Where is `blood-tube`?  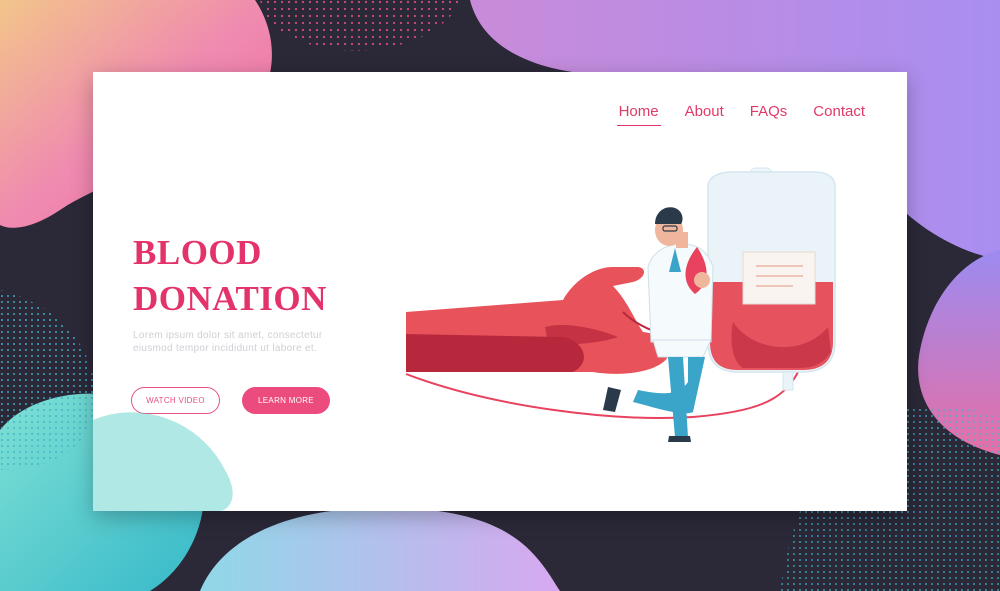 blood-tube is located at coordinates (602, 395).